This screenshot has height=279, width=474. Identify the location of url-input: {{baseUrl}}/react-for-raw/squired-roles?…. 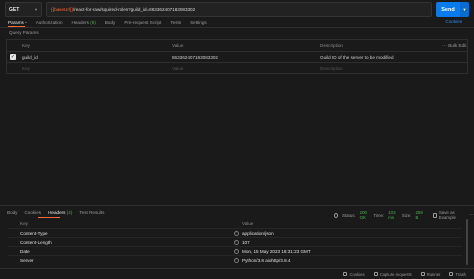
(239, 9).